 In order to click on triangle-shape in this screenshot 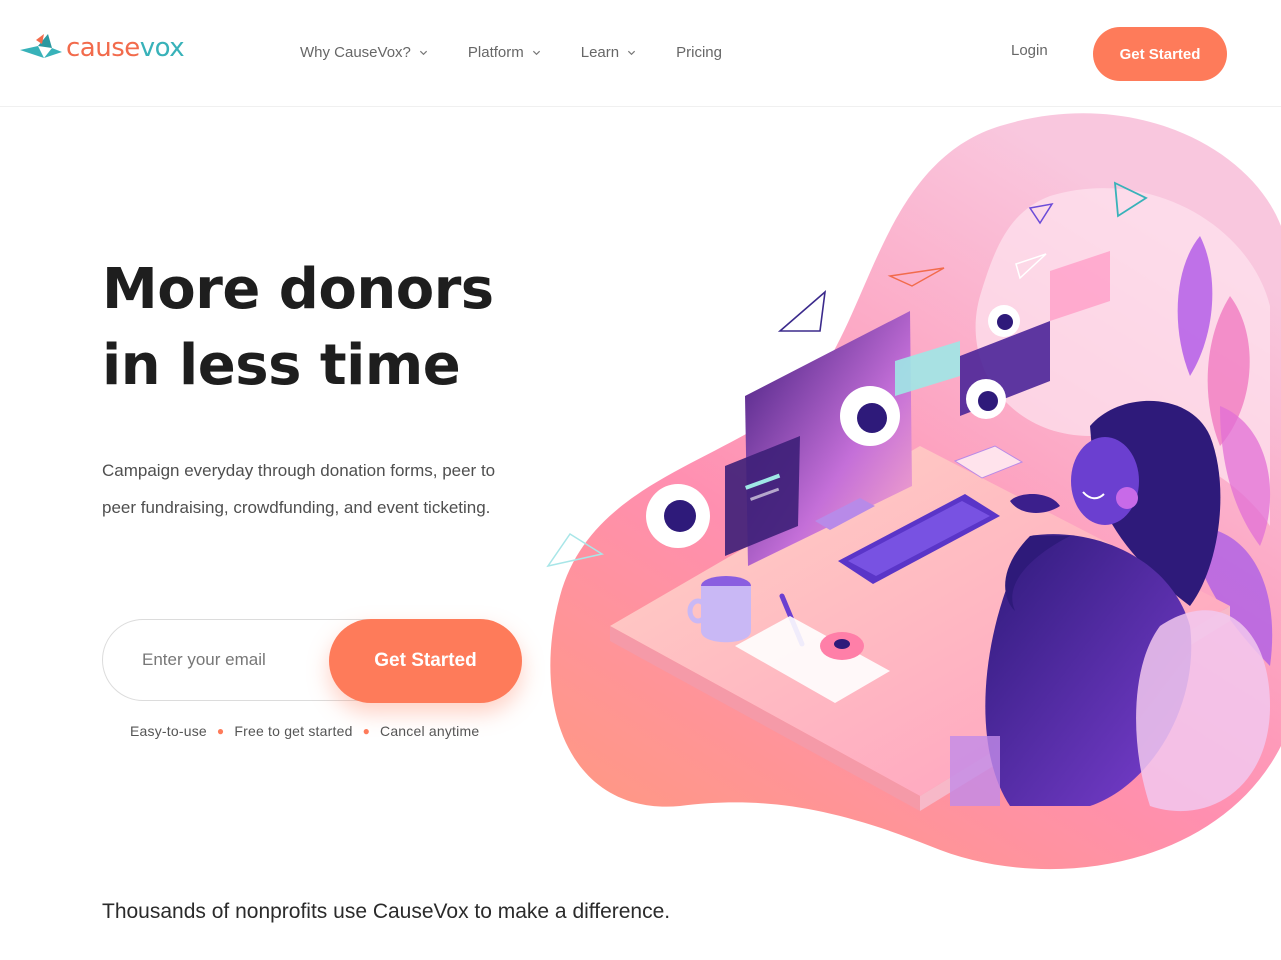, I will do `click(802, 311)`.